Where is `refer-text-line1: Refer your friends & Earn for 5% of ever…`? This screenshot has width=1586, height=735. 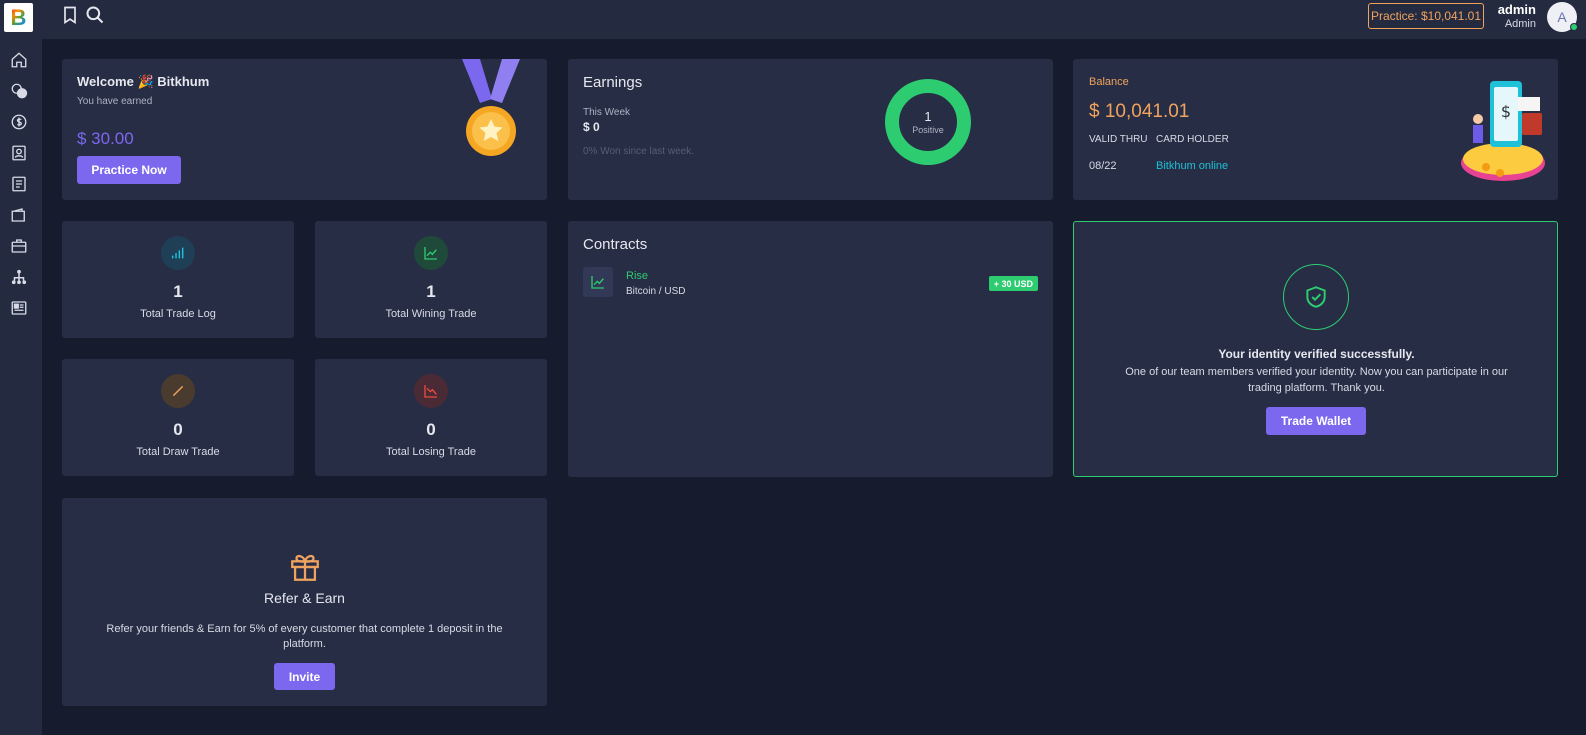 refer-text-line1: Refer your friends & Earn for 5% of ever… is located at coordinates (304, 629).